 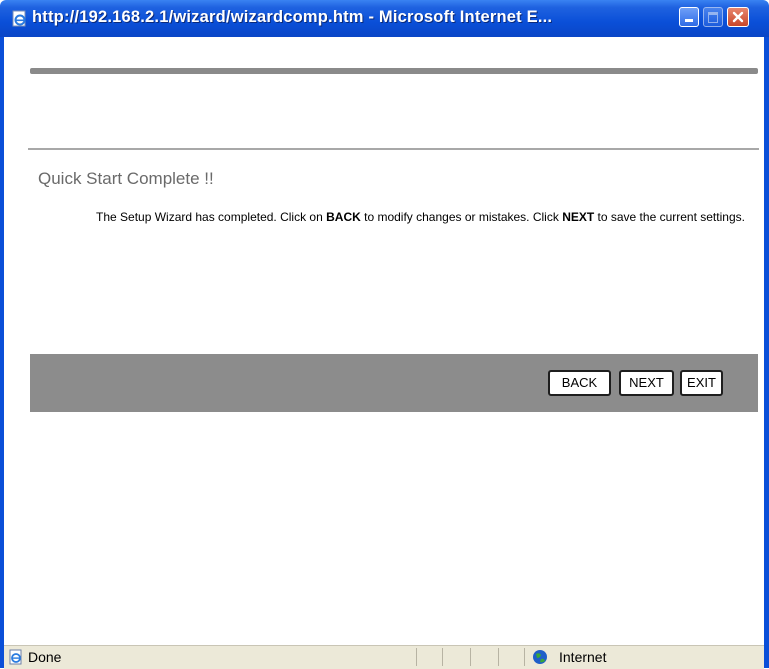 What do you see at coordinates (646, 383) in the screenshot?
I see `next-button: NEXT` at bounding box center [646, 383].